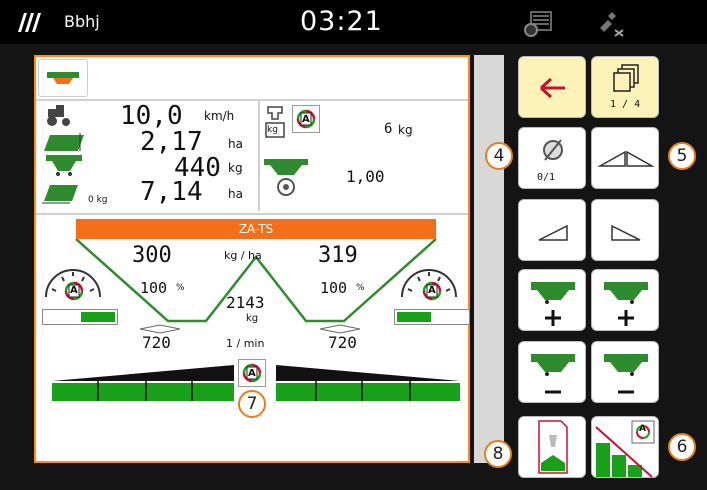 This screenshot has height=490, width=707. I want to click on auto-right-icon: A, so click(432, 291).